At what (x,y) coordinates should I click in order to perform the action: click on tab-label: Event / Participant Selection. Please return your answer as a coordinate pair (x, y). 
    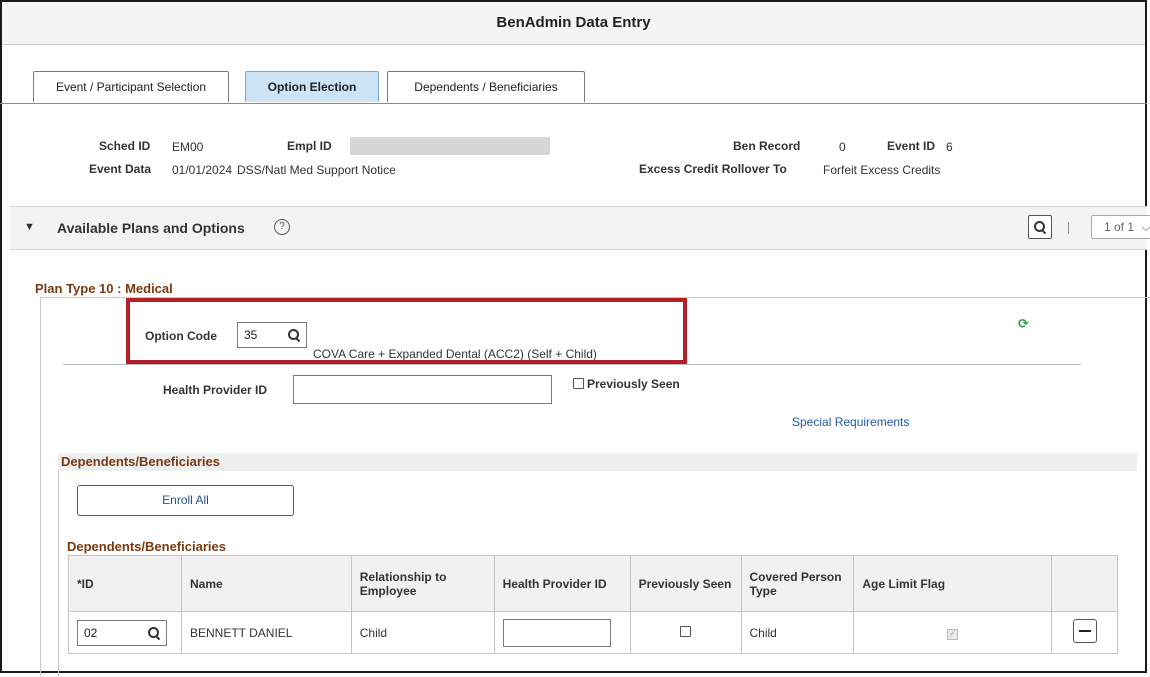
    Looking at the image, I should click on (131, 87).